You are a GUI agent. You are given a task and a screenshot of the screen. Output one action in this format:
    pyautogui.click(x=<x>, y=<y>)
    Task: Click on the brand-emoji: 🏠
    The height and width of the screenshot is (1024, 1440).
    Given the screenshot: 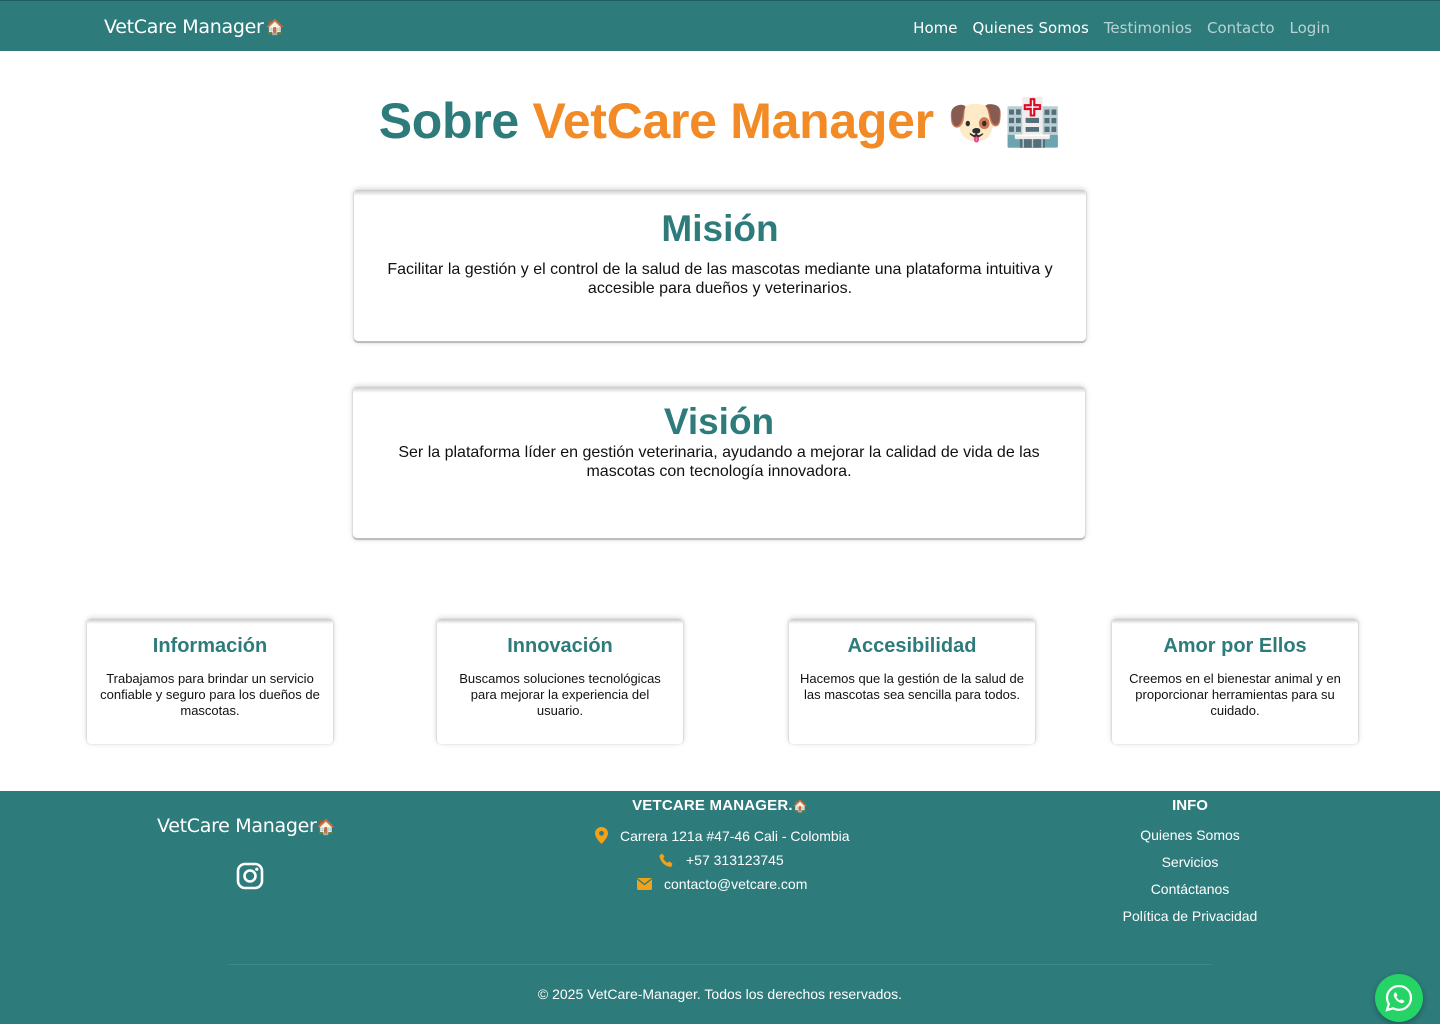 What is the action you would take?
    pyautogui.click(x=274, y=27)
    